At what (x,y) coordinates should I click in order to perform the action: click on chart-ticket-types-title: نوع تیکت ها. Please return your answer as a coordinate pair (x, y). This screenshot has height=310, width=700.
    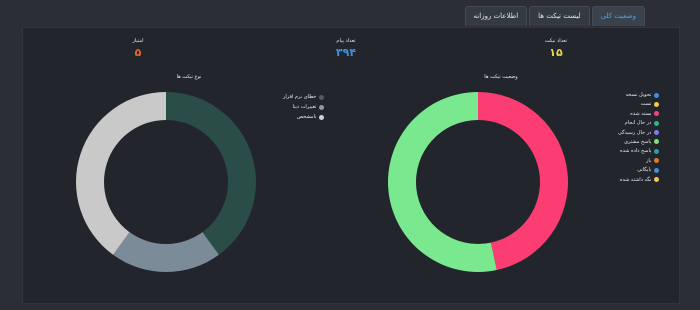
    Looking at the image, I should click on (189, 77).